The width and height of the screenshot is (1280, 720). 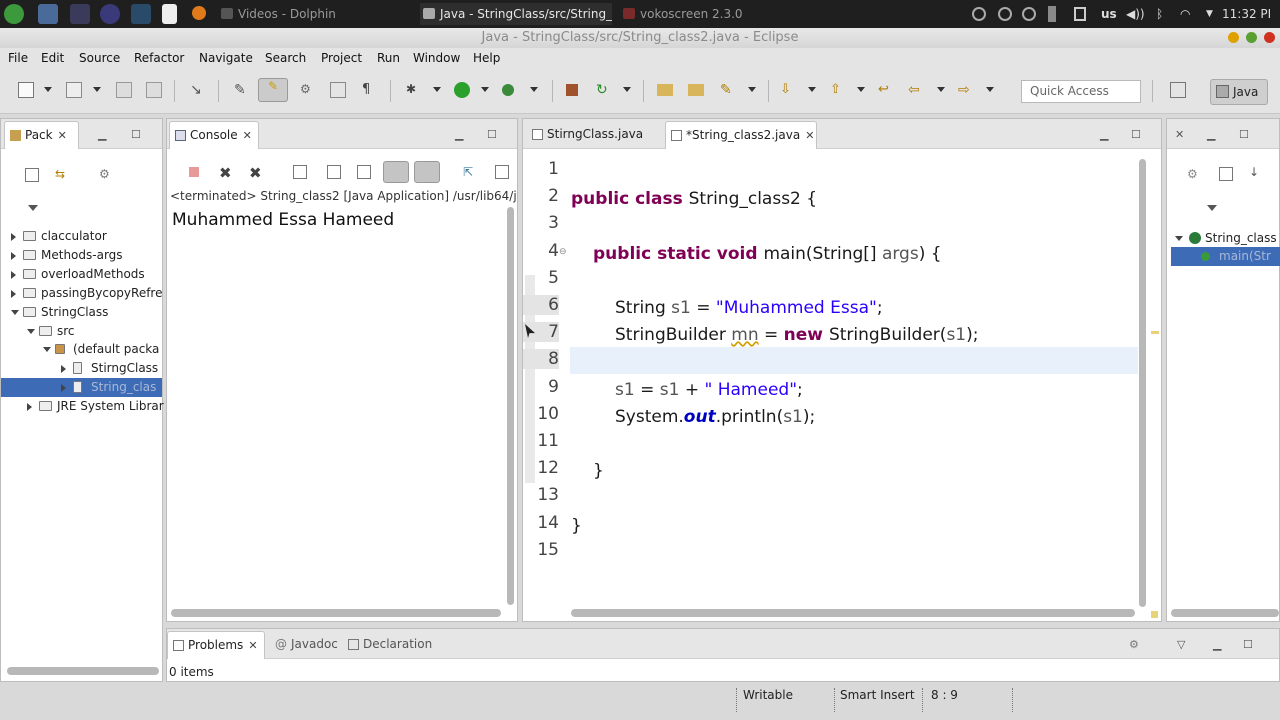 What do you see at coordinates (861, 89) in the screenshot?
I see `prev-annotation-dropdown-icon` at bounding box center [861, 89].